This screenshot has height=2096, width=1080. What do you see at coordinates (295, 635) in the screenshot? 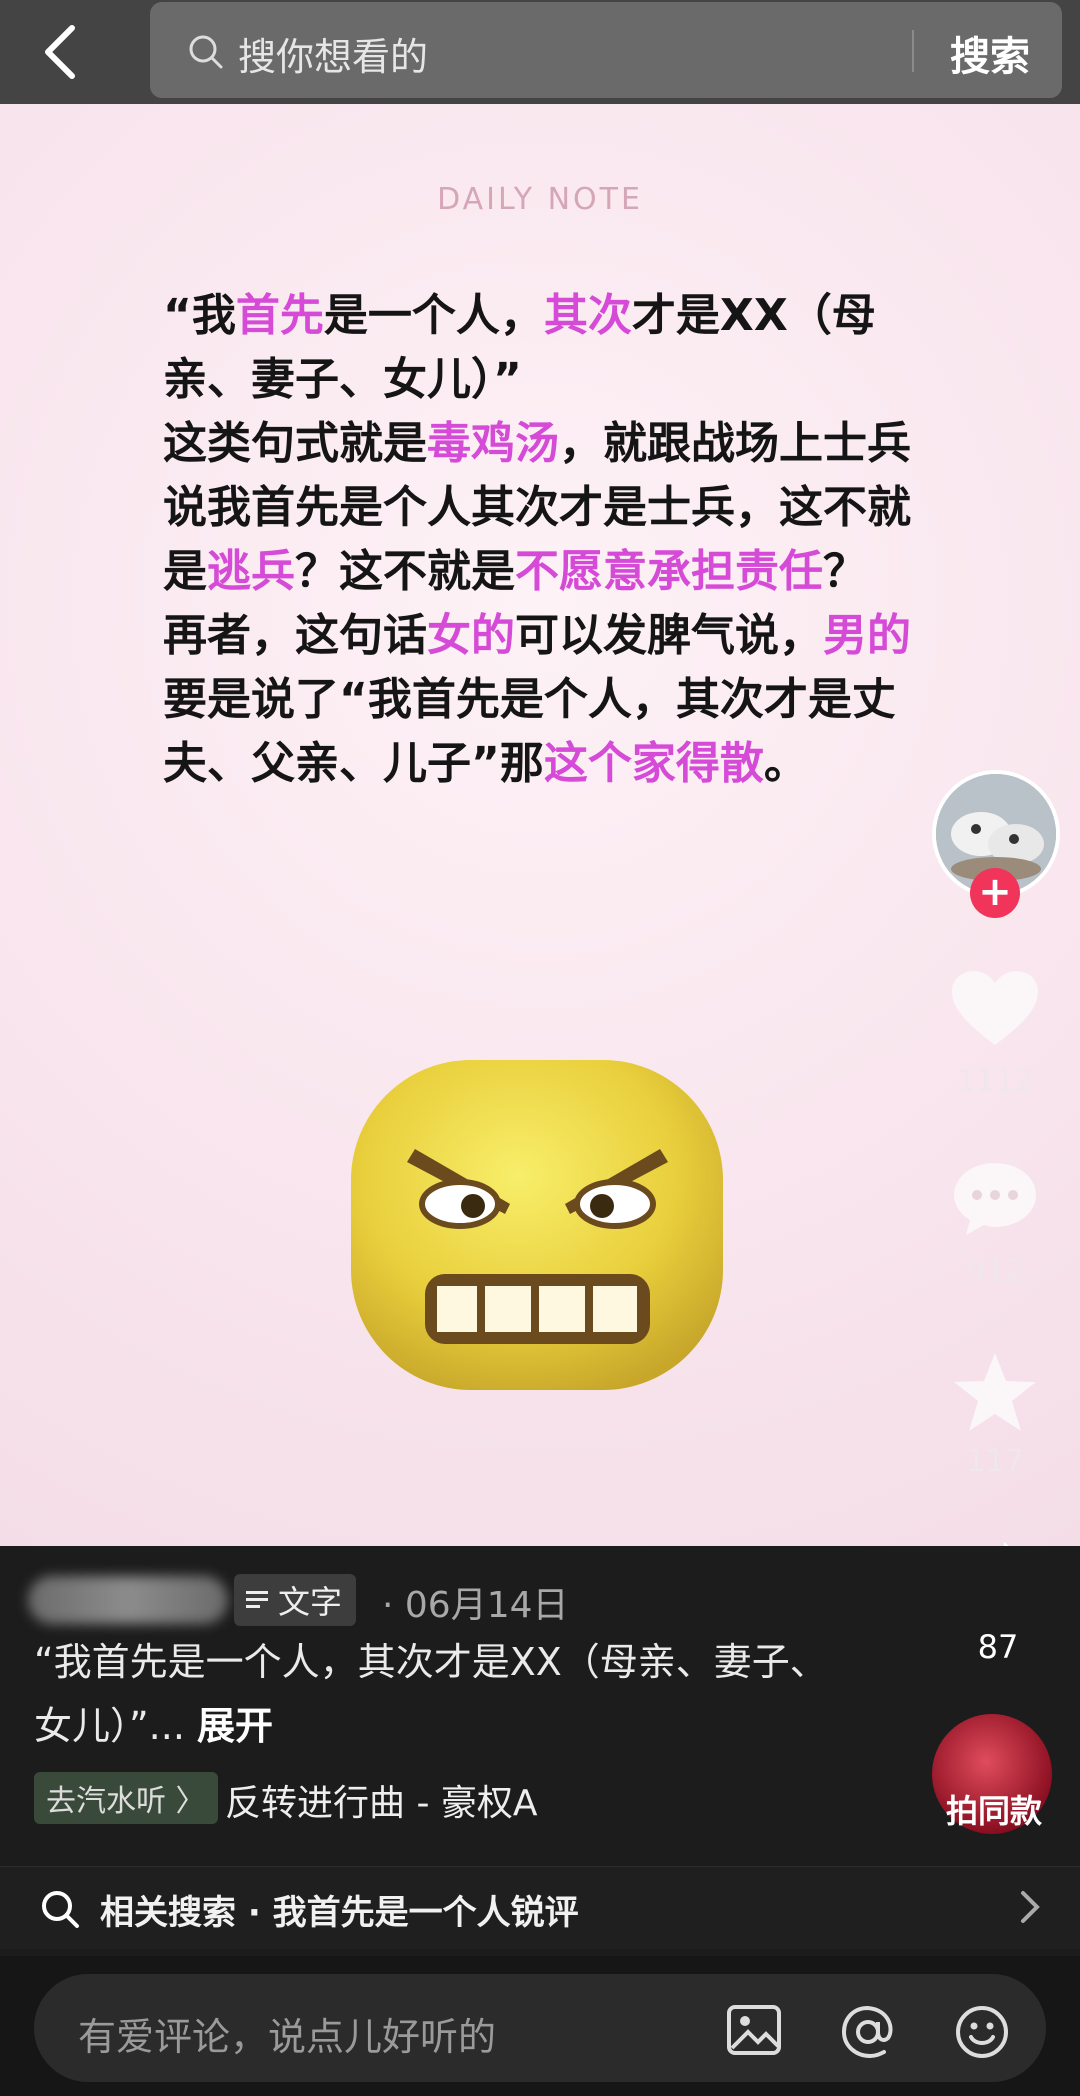
I see `body-phrase: 再者，这句话` at bounding box center [295, 635].